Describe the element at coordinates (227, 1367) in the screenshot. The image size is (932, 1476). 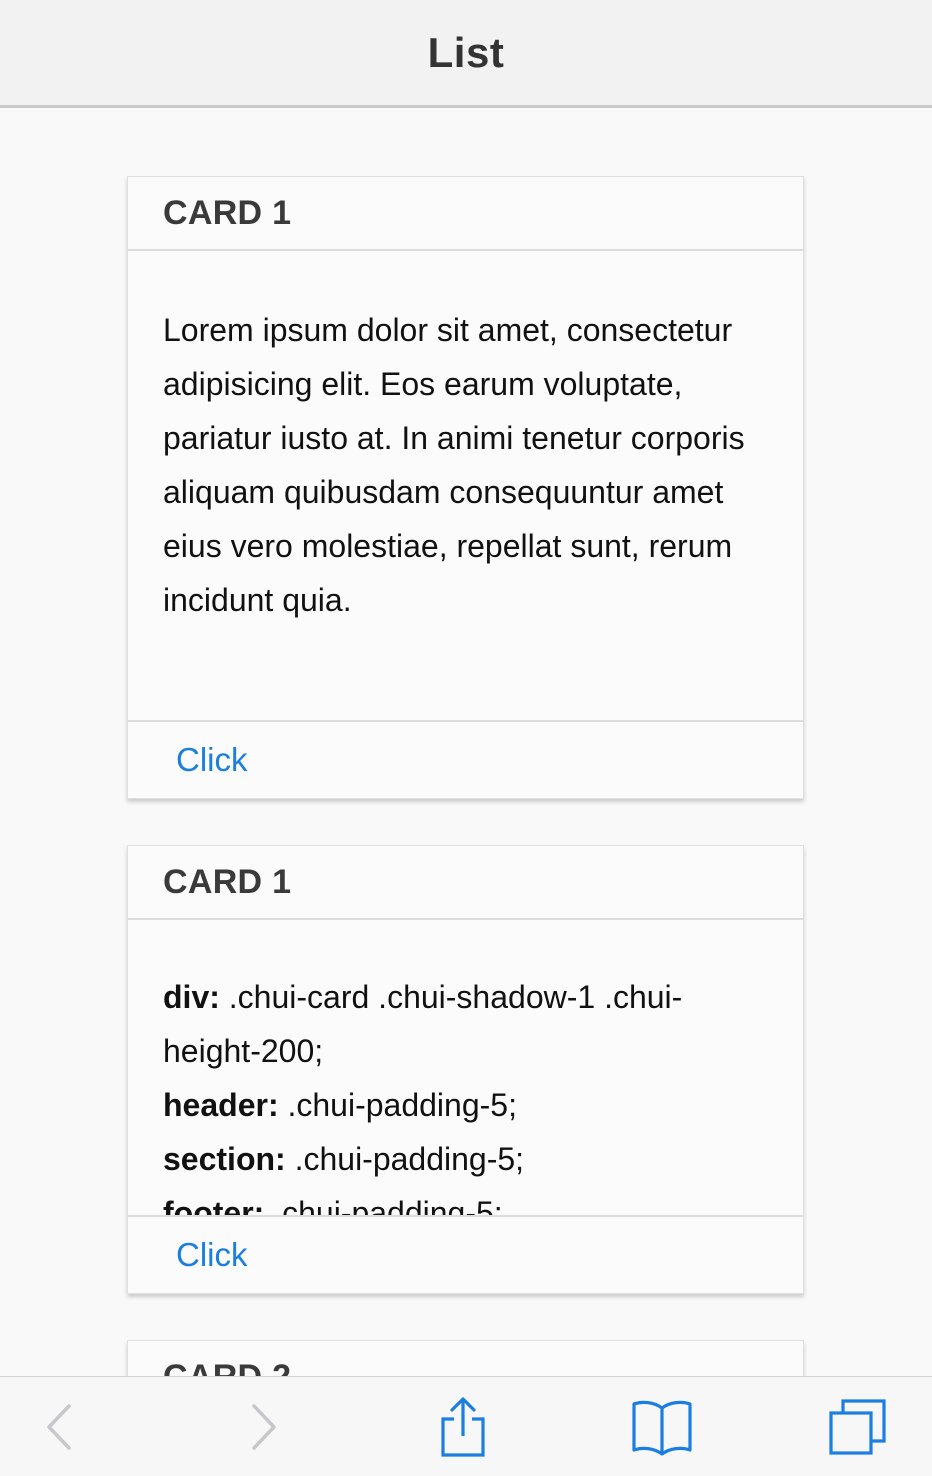
I see `card-title: CARD 2` at that location.